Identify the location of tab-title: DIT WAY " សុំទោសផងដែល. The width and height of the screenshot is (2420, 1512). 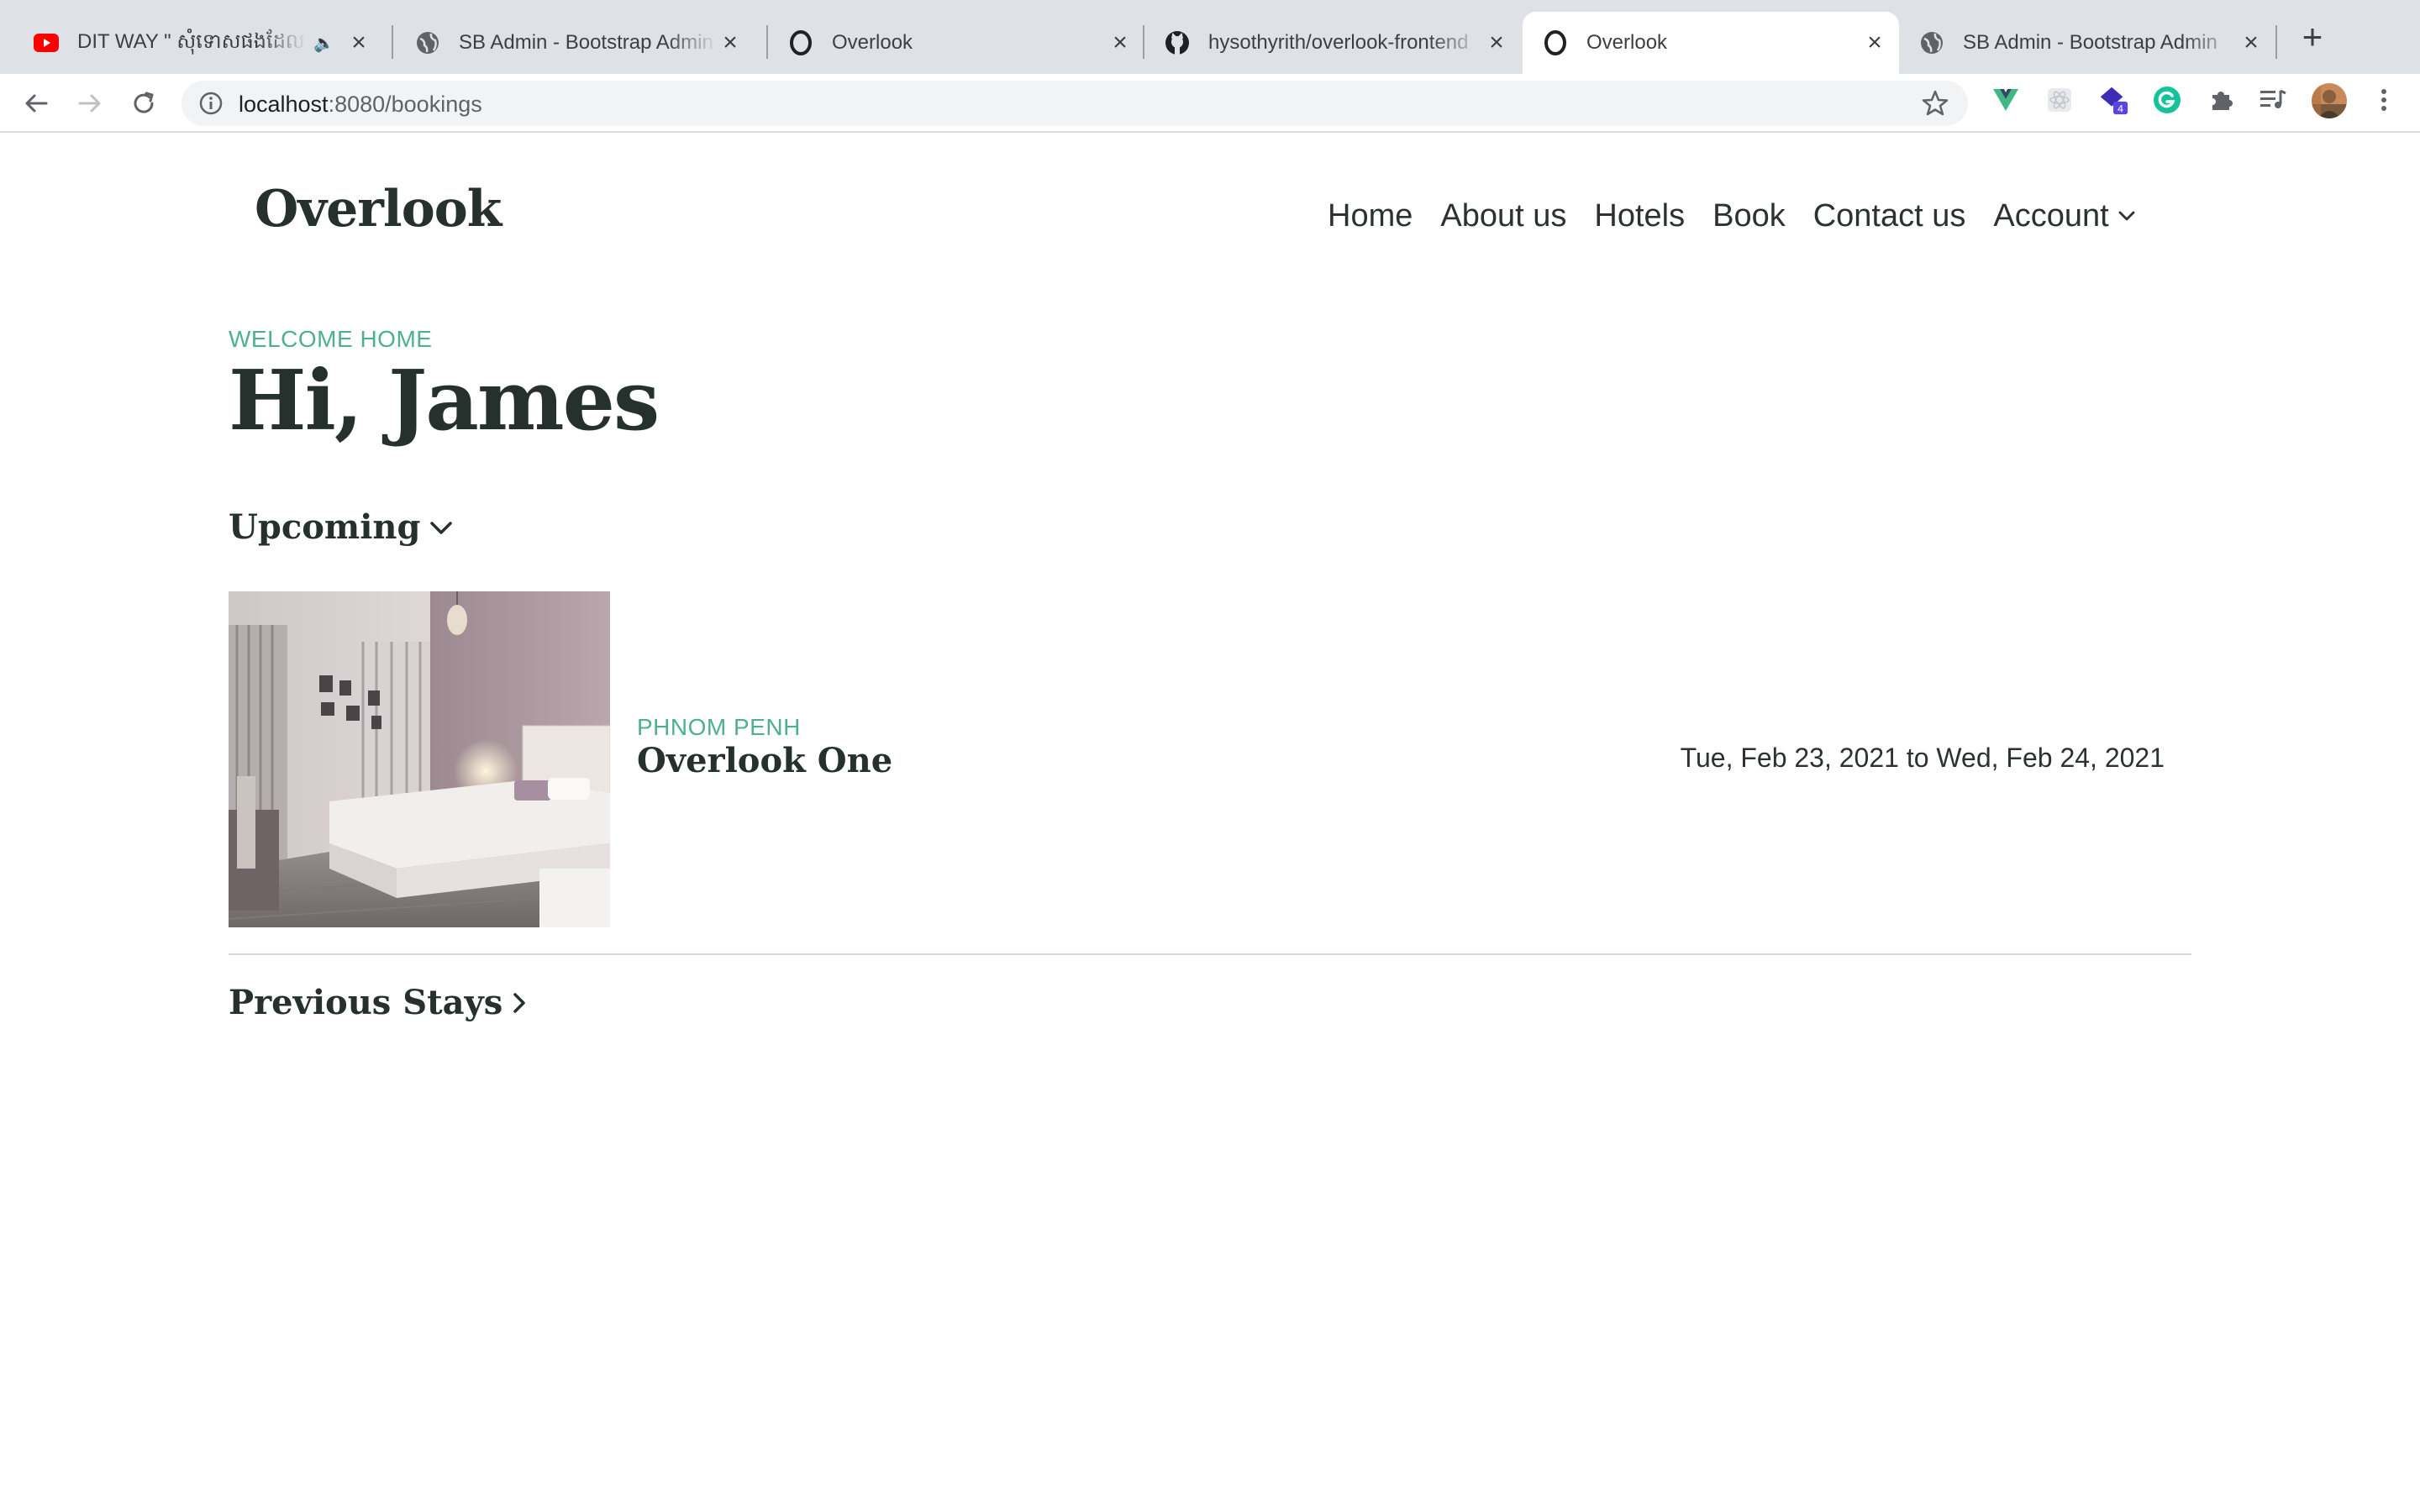
(191, 41).